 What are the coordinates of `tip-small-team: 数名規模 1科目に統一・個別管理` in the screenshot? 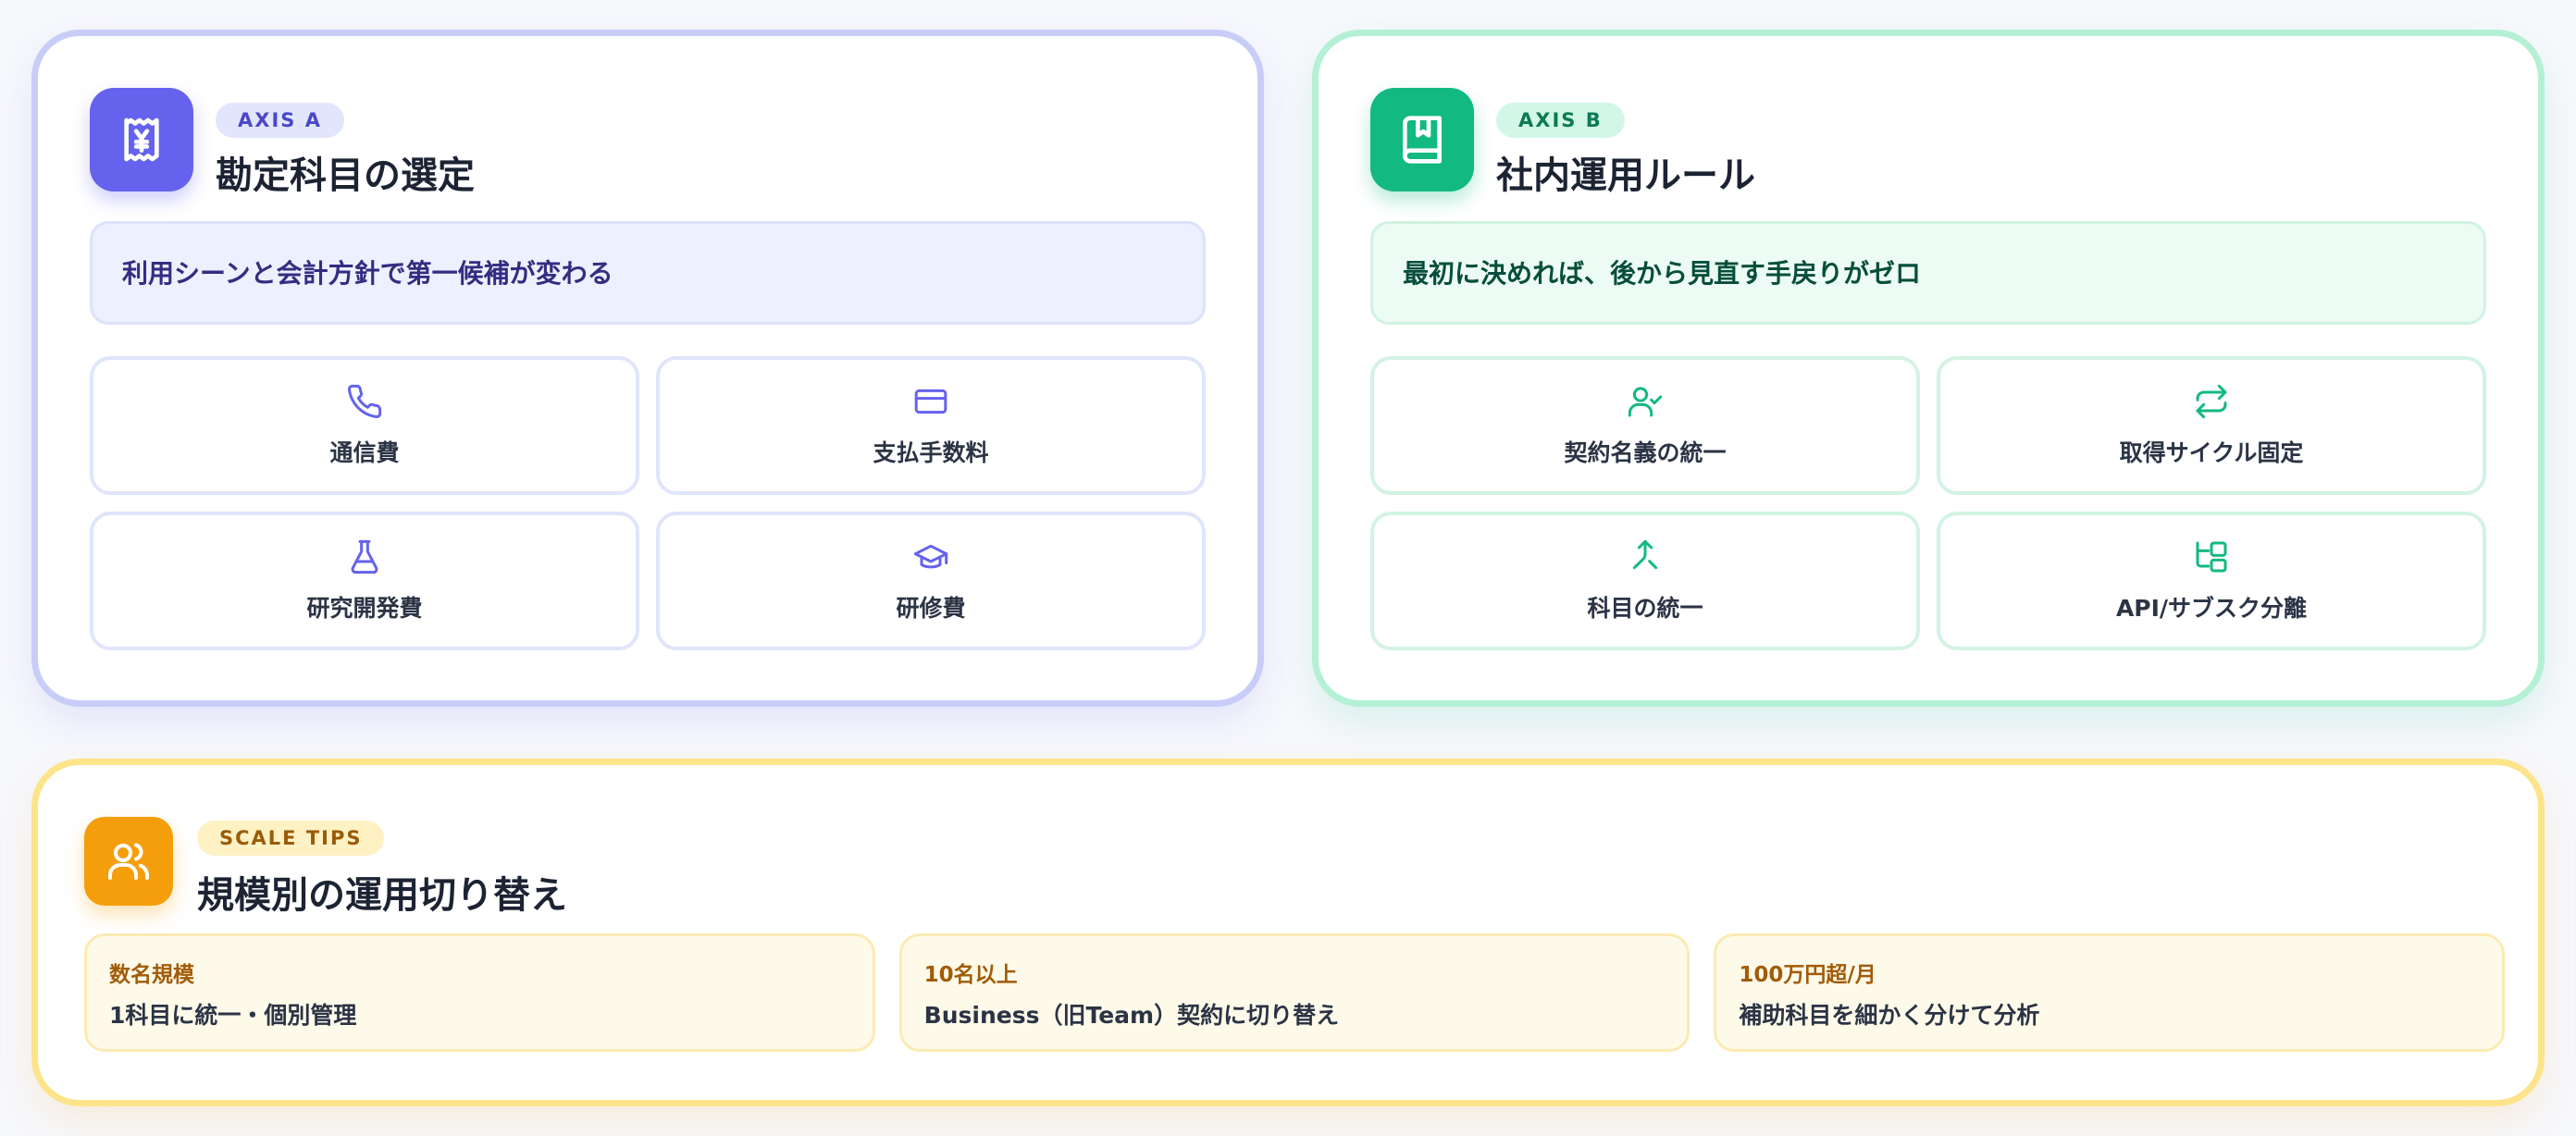 It's located at (480, 992).